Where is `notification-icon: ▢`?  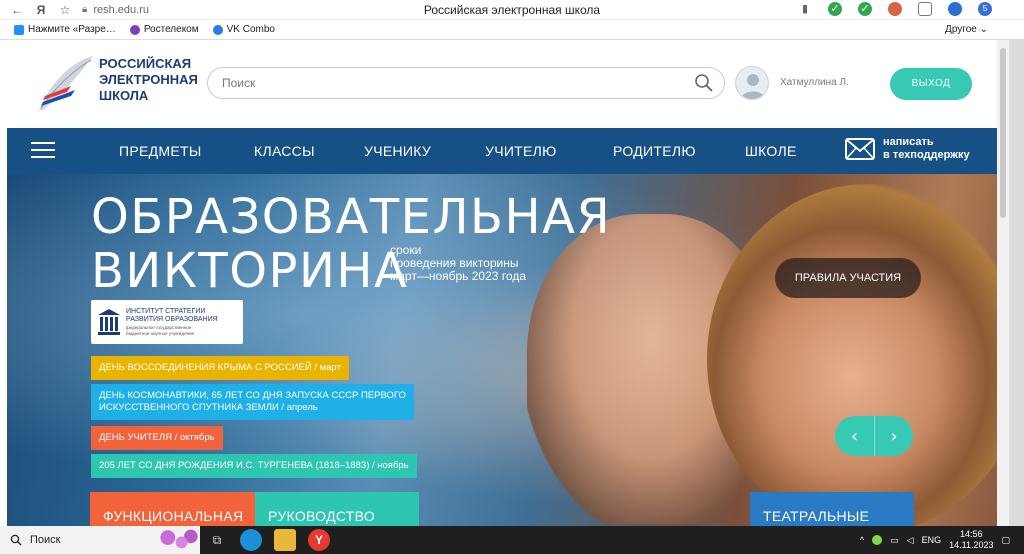 notification-icon: ▢ is located at coordinates (1005, 540).